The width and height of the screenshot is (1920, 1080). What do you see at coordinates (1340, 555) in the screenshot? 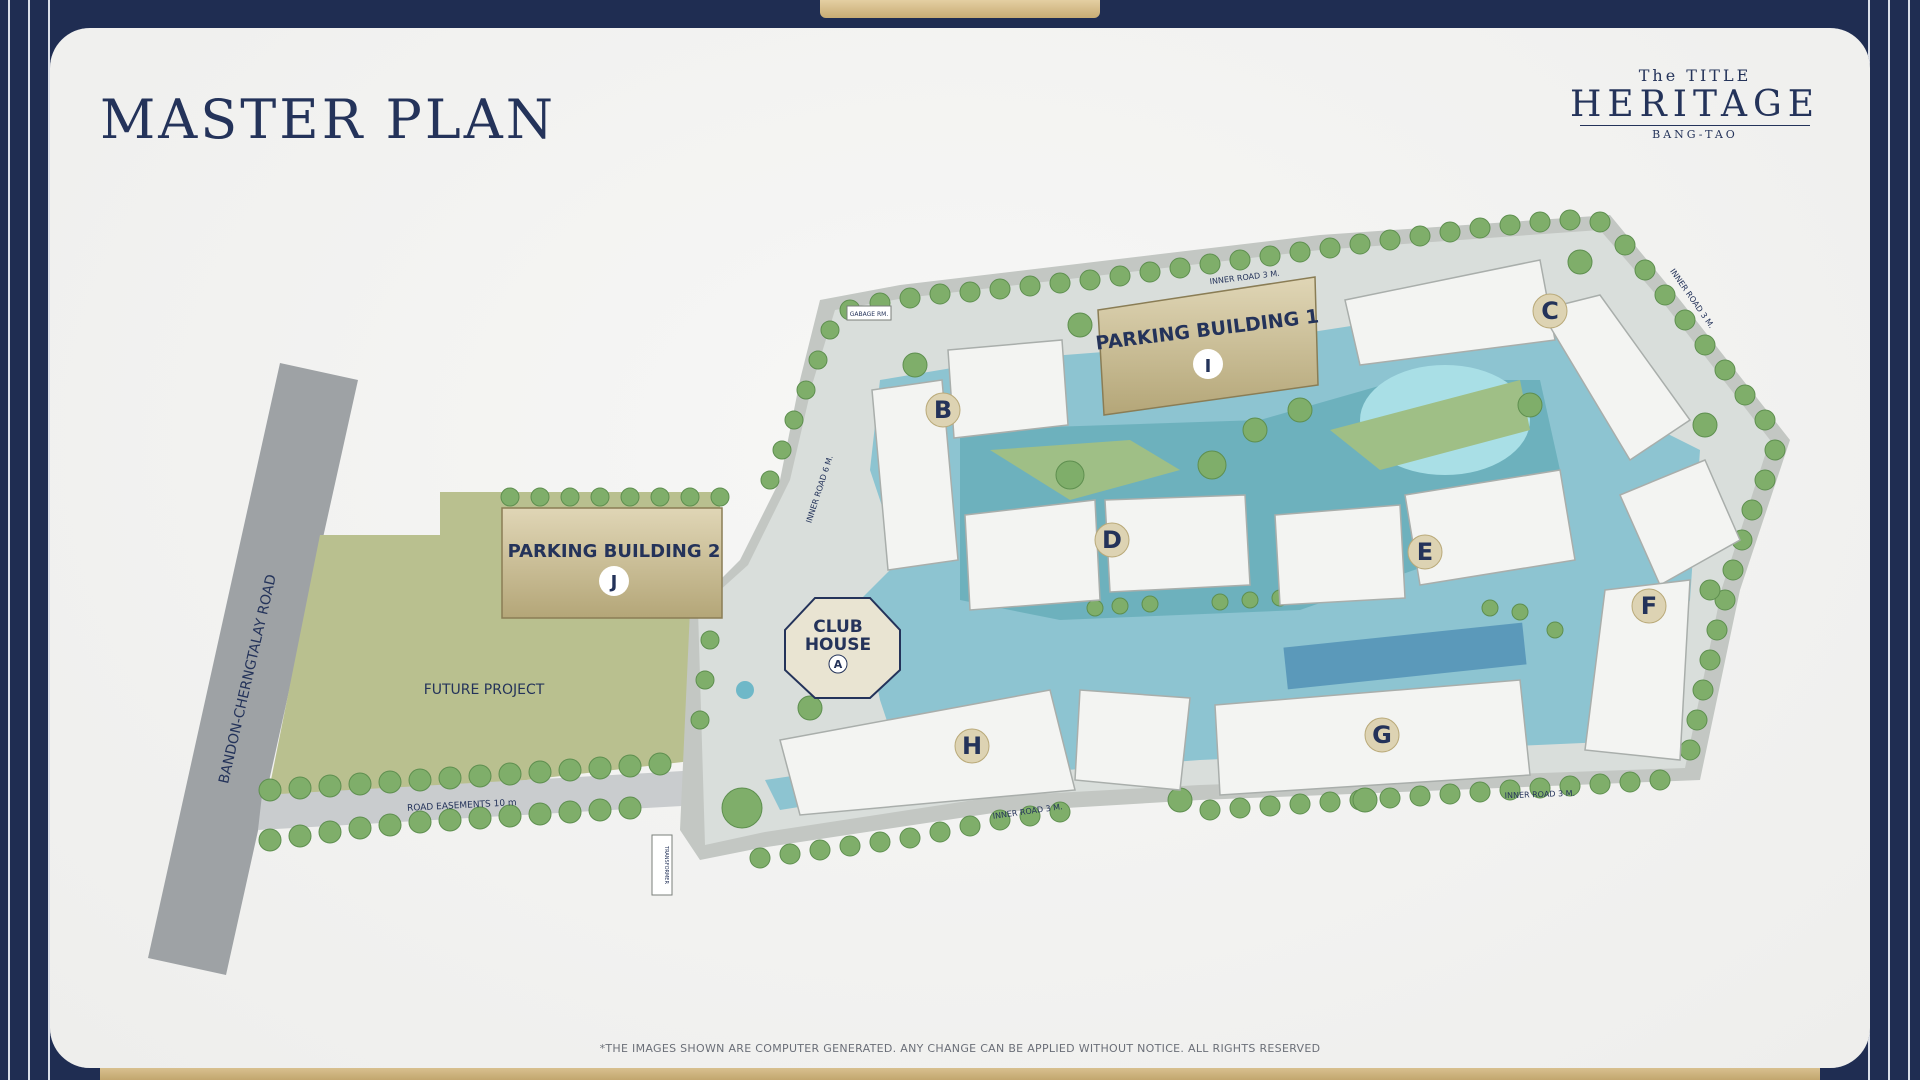
I see `block-e-west` at bounding box center [1340, 555].